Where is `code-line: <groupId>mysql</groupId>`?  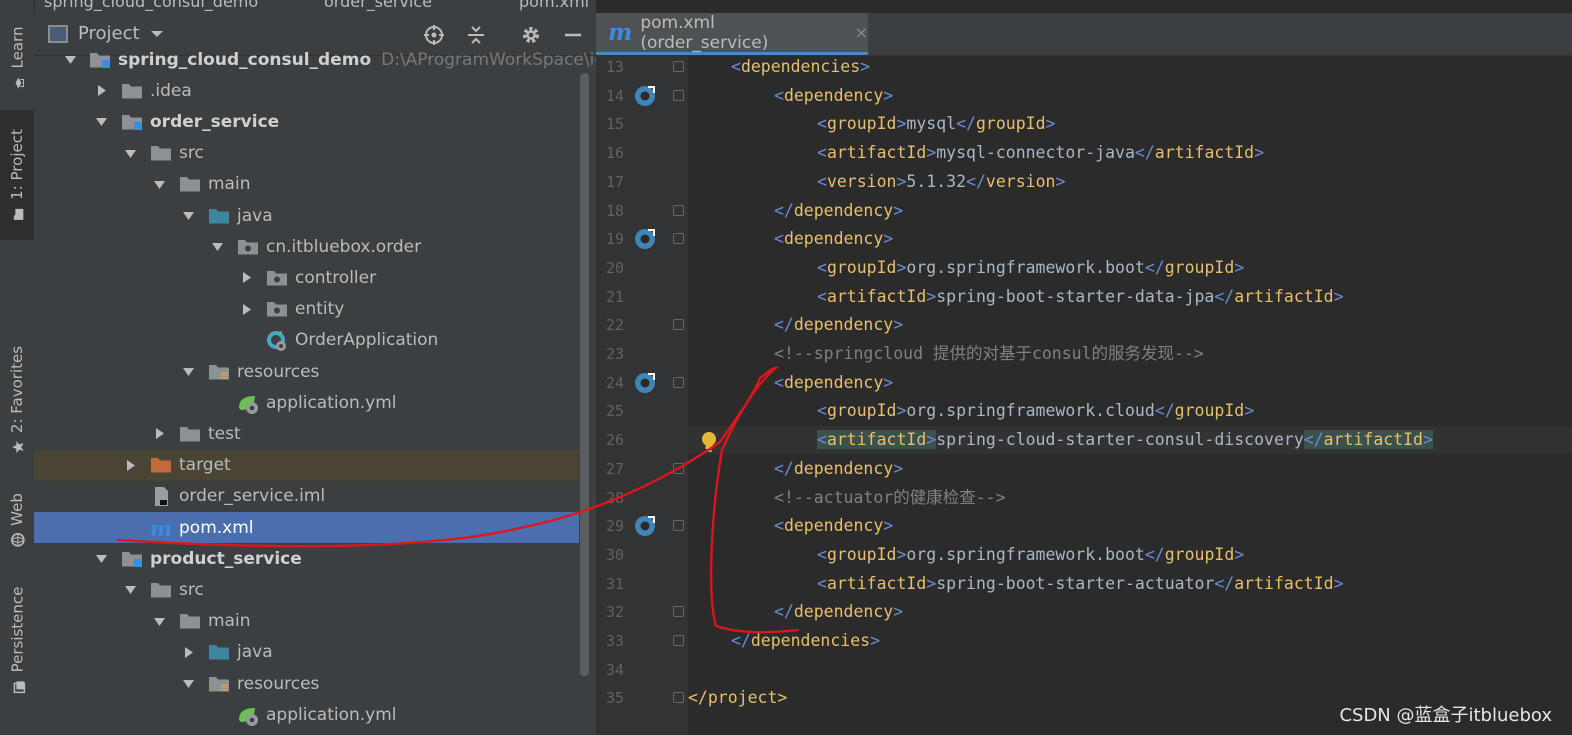
code-line: <groupId>mysql</groupId> is located at coordinates (1130, 124).